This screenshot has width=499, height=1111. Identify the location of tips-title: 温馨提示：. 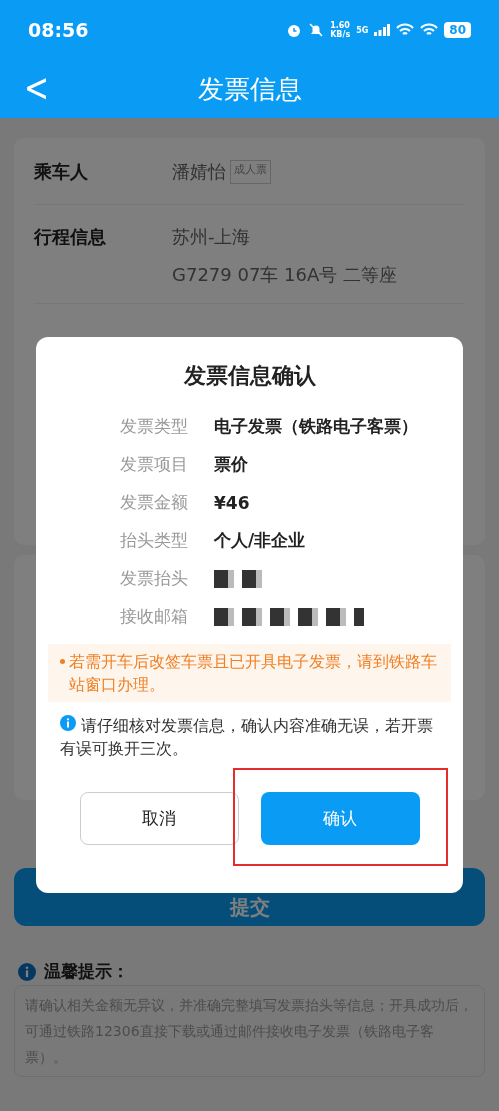
(86, 971).